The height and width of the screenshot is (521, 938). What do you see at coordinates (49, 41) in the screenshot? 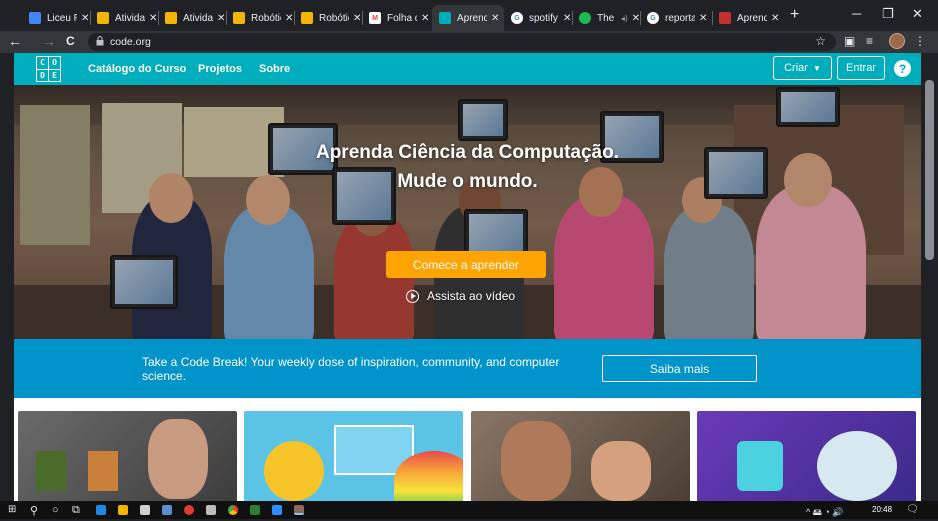
I see `forward-button: →` at bounding box center [49, 41].